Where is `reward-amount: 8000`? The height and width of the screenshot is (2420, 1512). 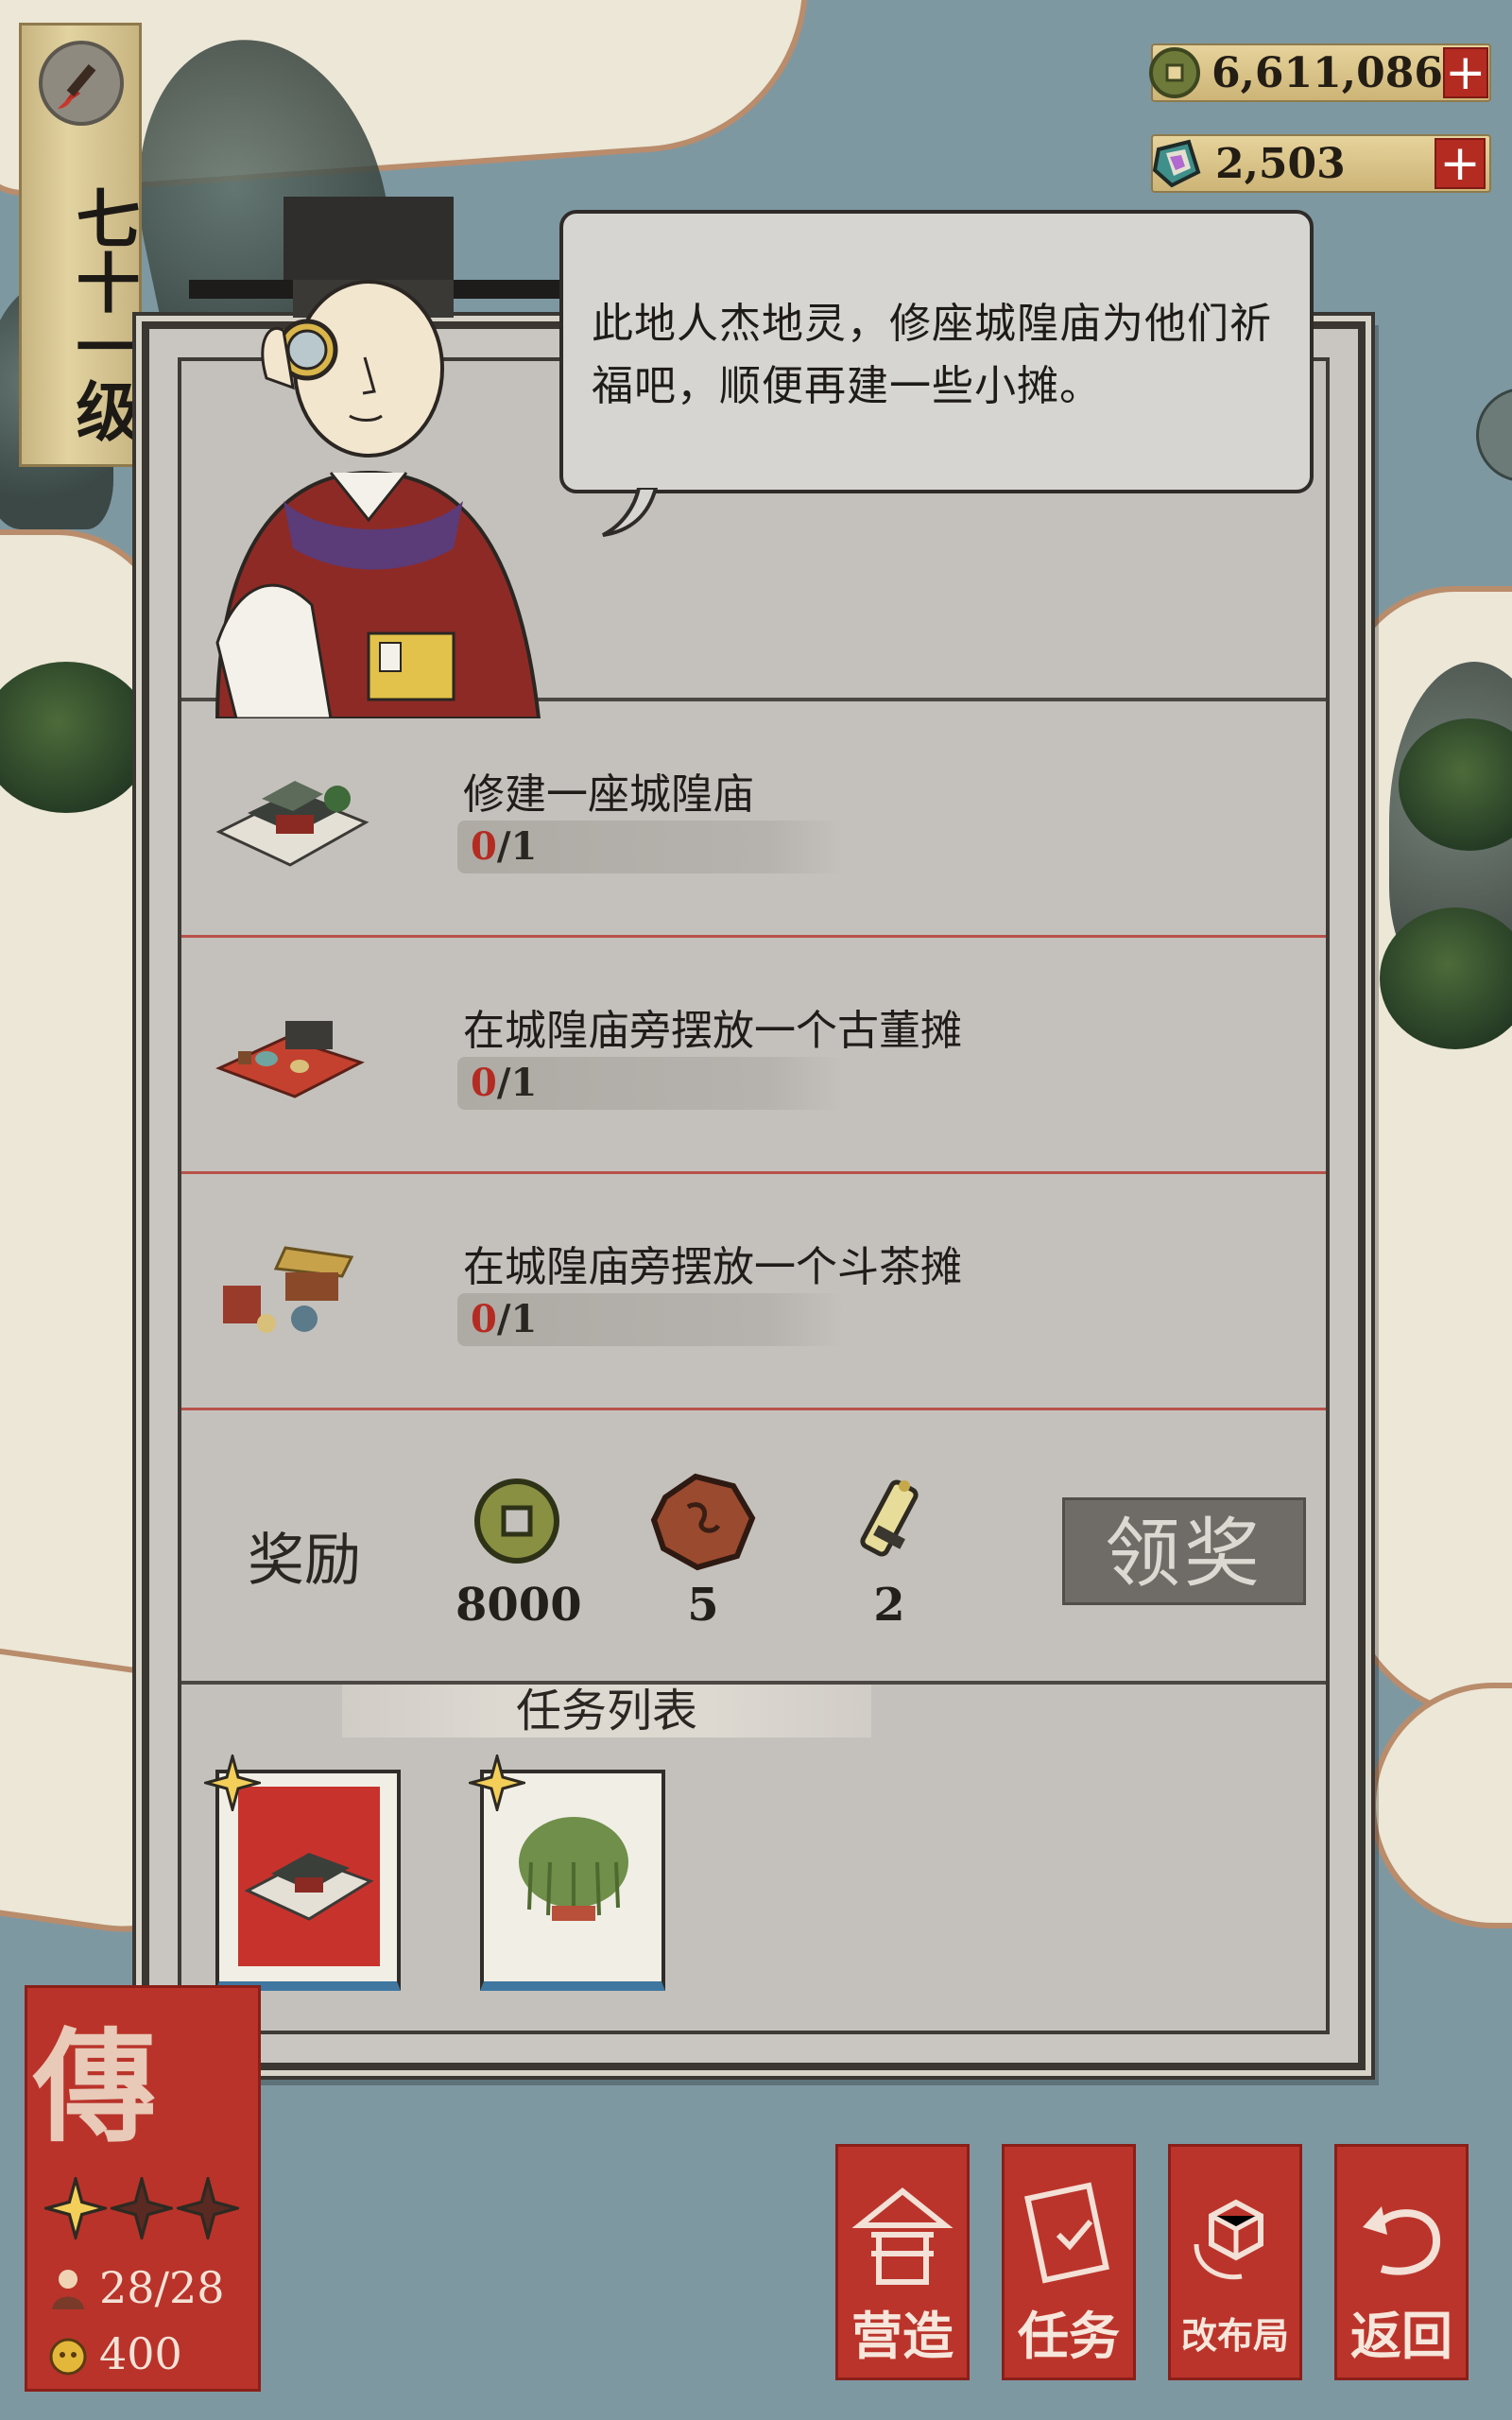 reward-amount: 8000 is located at coordinates (518, 1605).